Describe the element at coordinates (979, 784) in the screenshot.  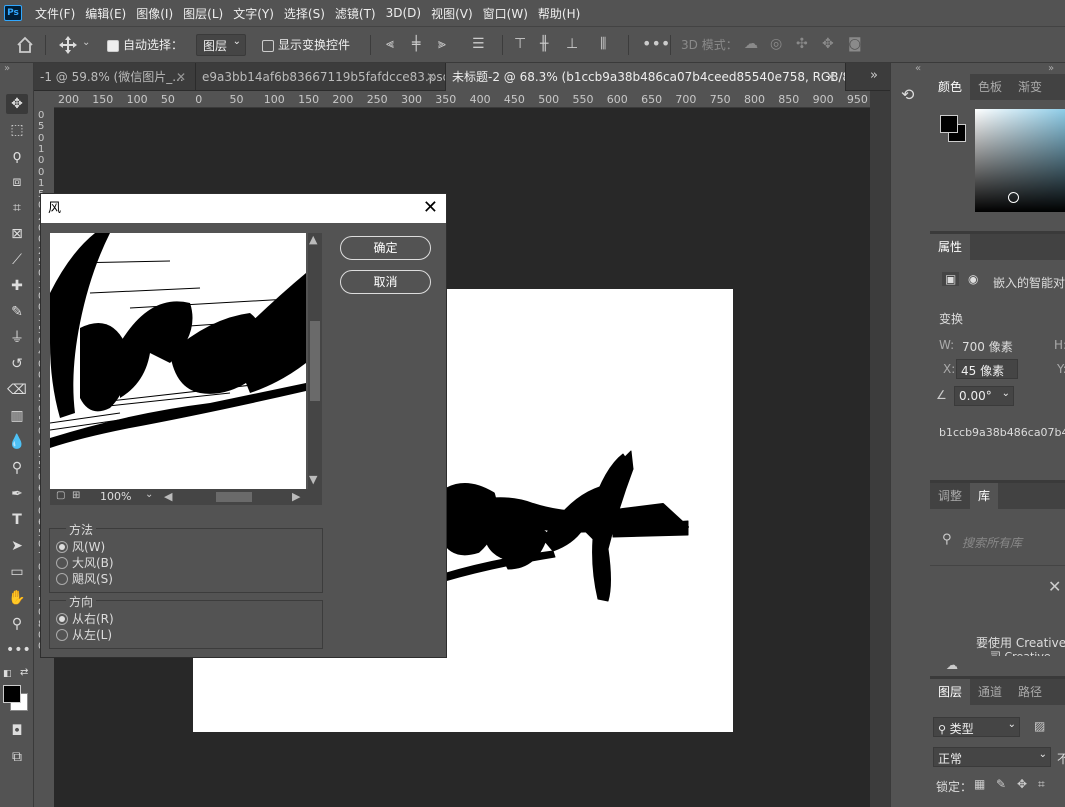
I see `lock-pixels-icon: ▦` at that location.